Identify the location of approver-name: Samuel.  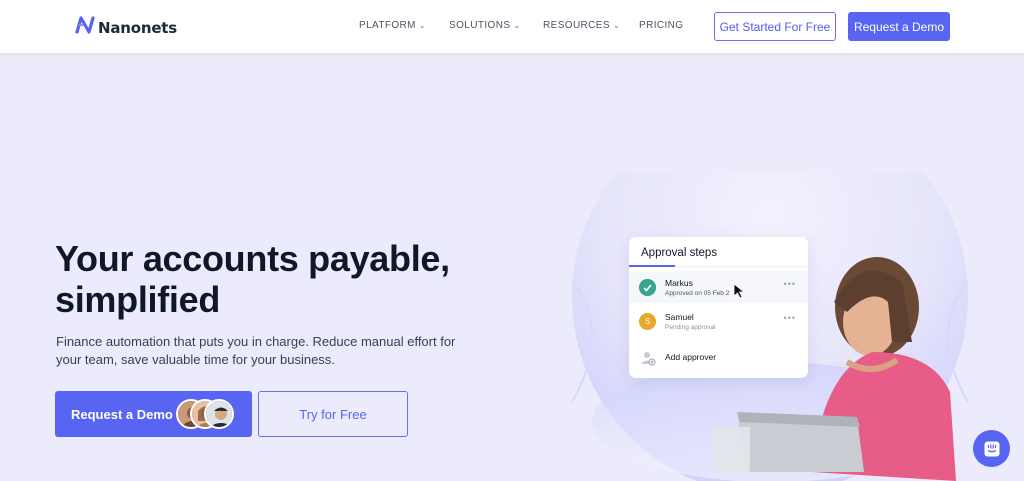
(679, 317).